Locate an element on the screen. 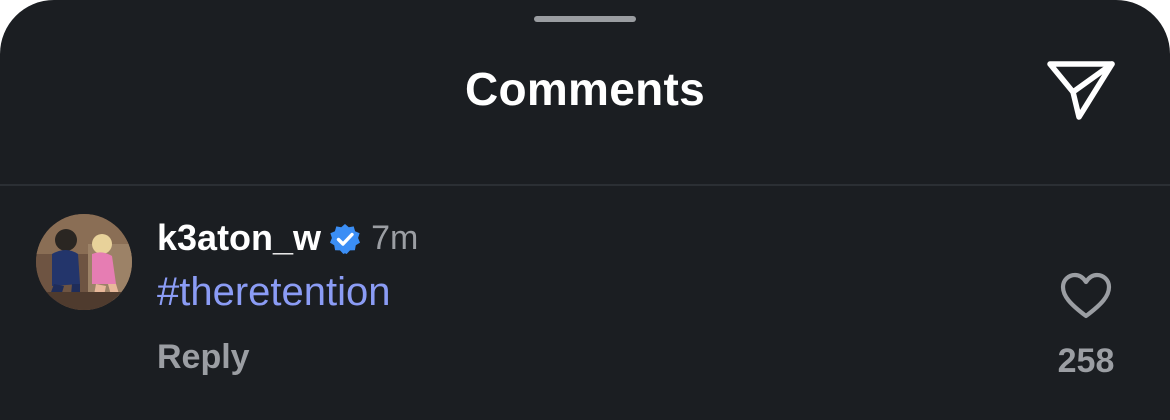 This screenshot has height=420, width=1170. comment-username: k3aton_w is located at coordinates (239, 238).